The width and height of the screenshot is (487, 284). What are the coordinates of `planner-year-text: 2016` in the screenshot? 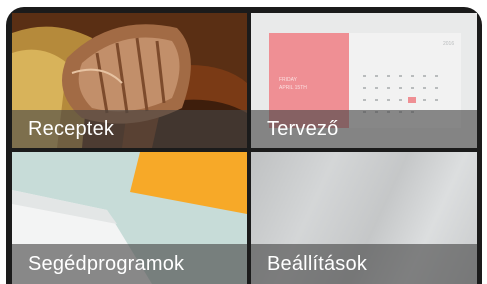 It's located at (448, 44).